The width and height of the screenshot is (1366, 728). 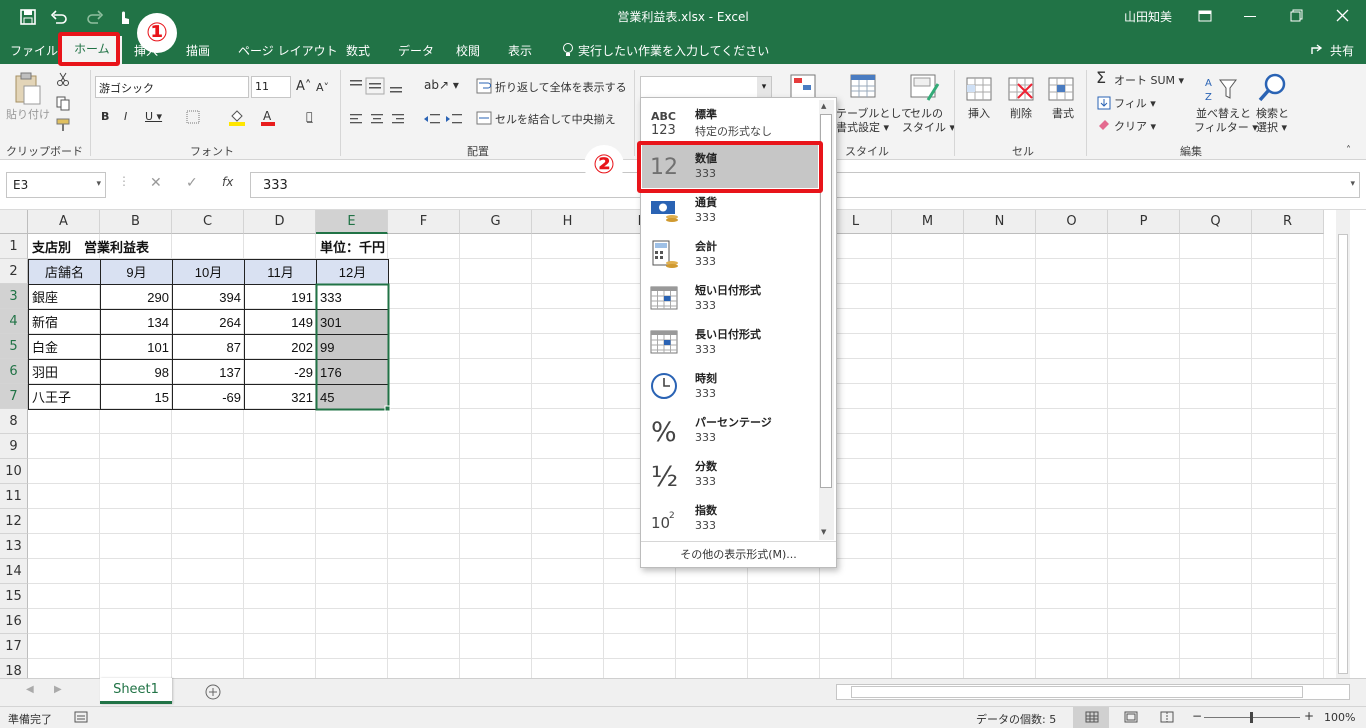 I want to click on wrap-text-button: 折り返して全体を表示する, so click(x=561, y=88).